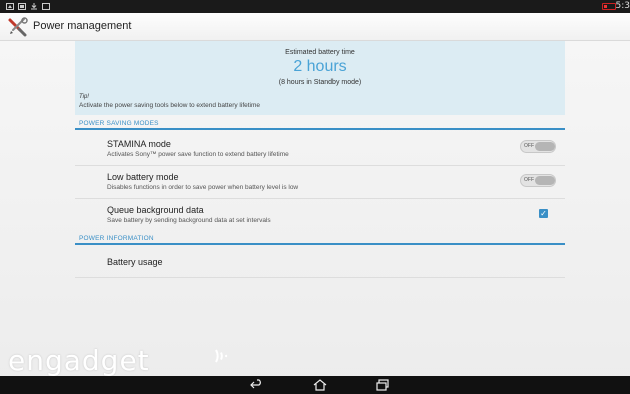 The height and width of the screenshot is (394, 630). I want to click on tools-icon, so click(18, 27).